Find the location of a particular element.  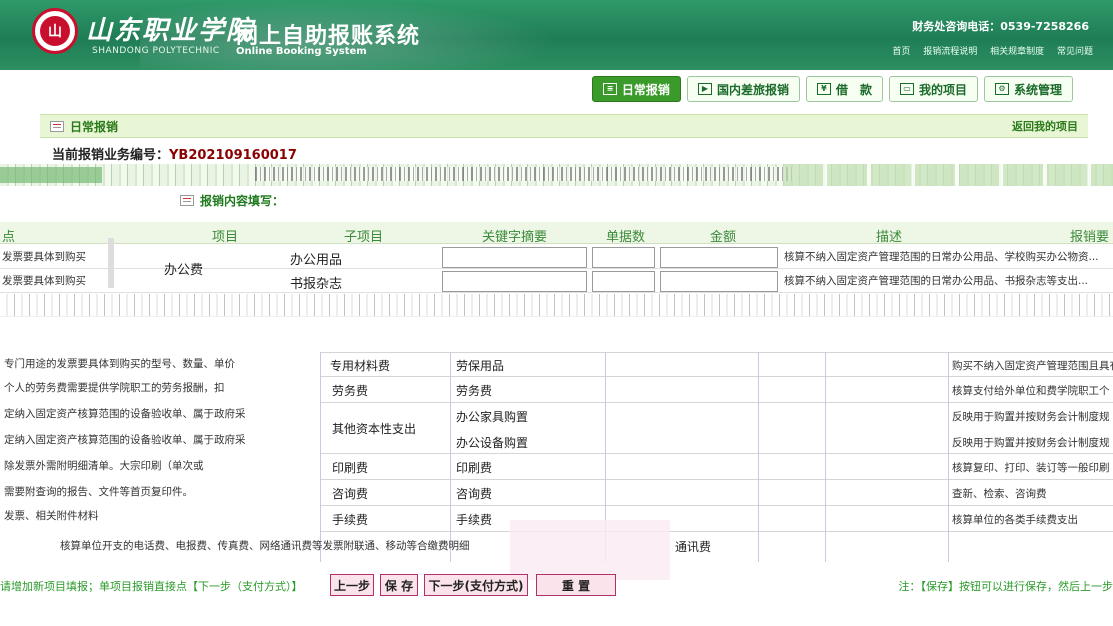

col-header-point: 点 is located at coordinates (9, 237).